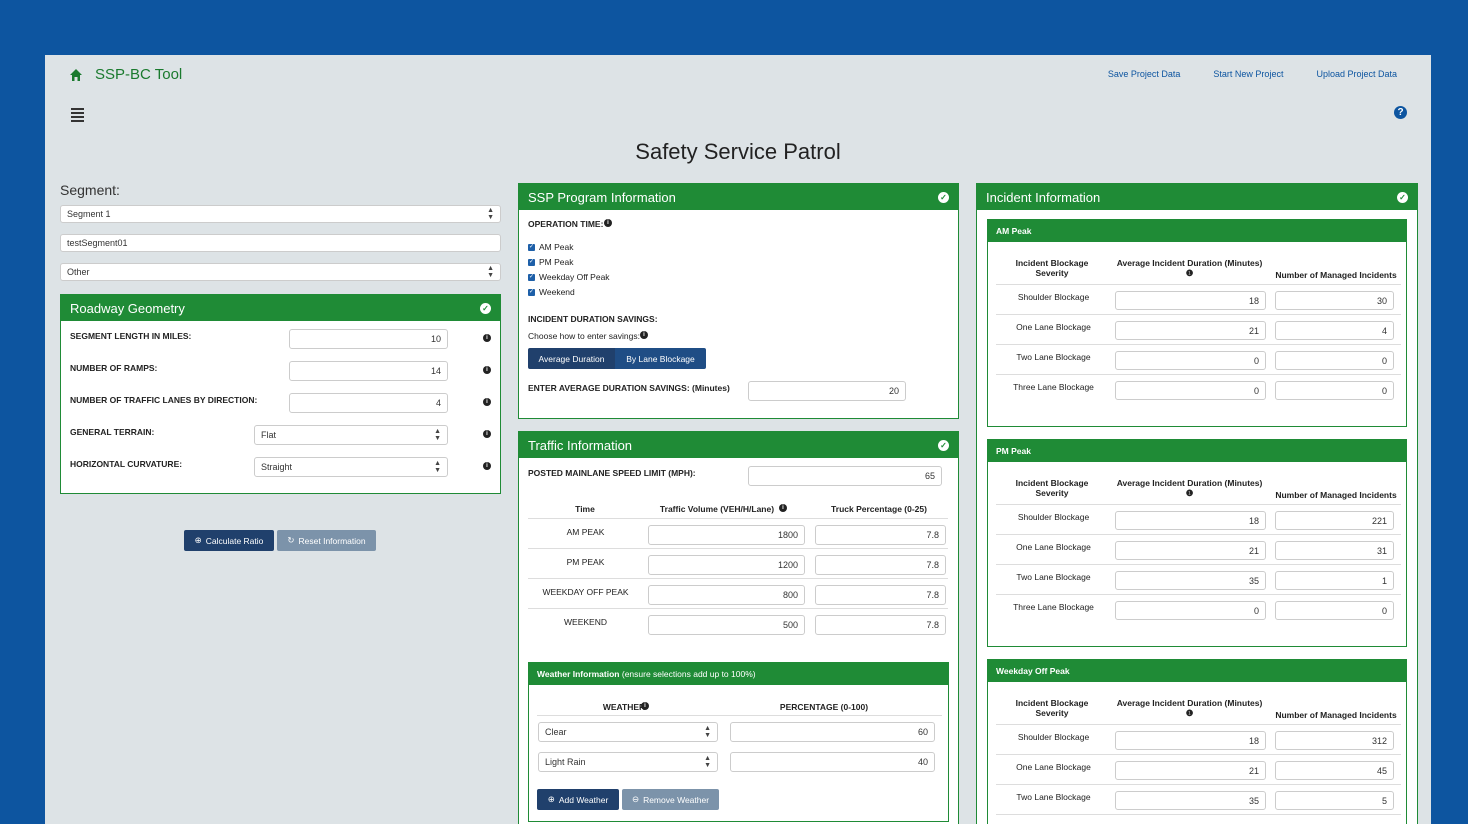 Image resolution: width=1468 pixels, height=824 pixels. What do you see at coordinates (578, 799) in the screenshot?
I see `add-weather-button: ⊕ Add Weather` at bounding box center [578, 799].